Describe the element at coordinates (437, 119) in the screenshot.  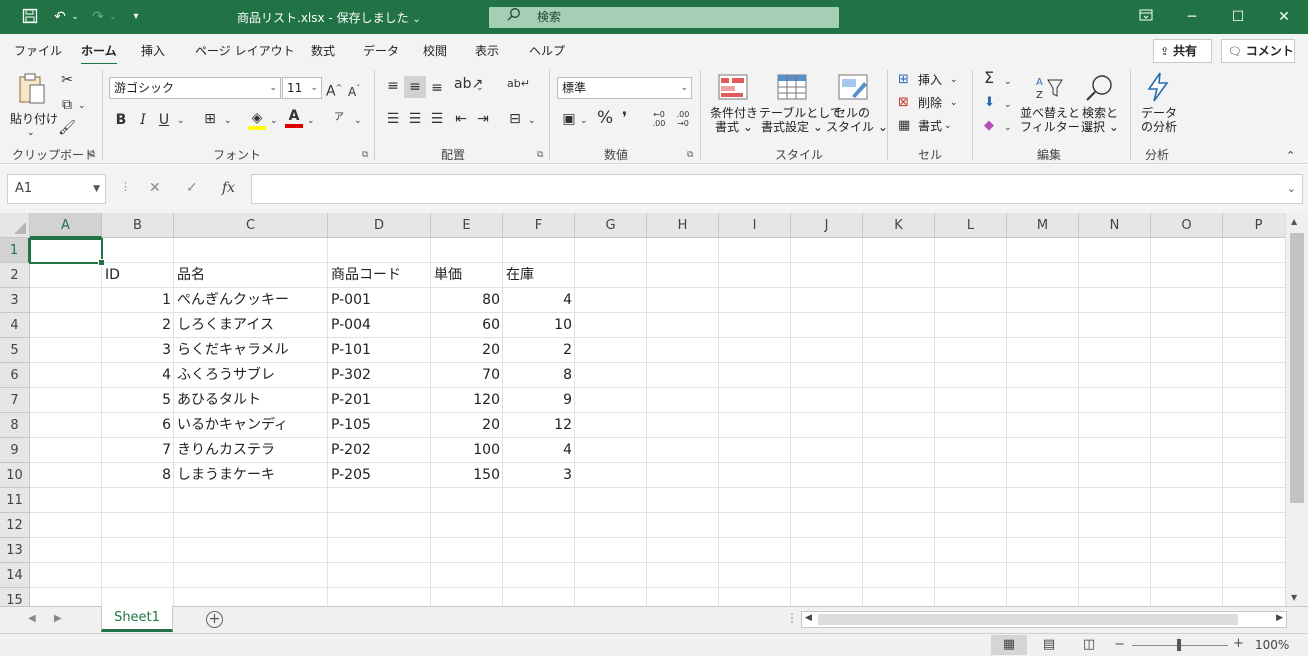
I see `align-right-icon: ☰` at that location.